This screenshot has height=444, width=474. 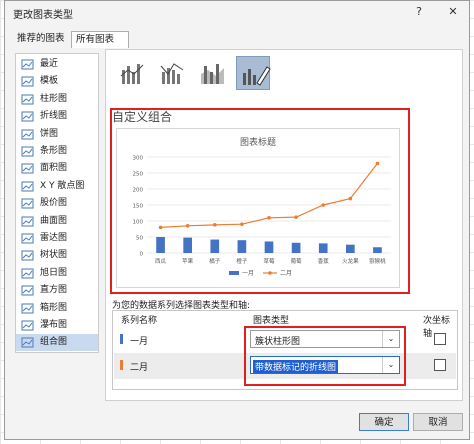 I want to click on tab-all-charts: 所有图表, so click(x=100, y=39).